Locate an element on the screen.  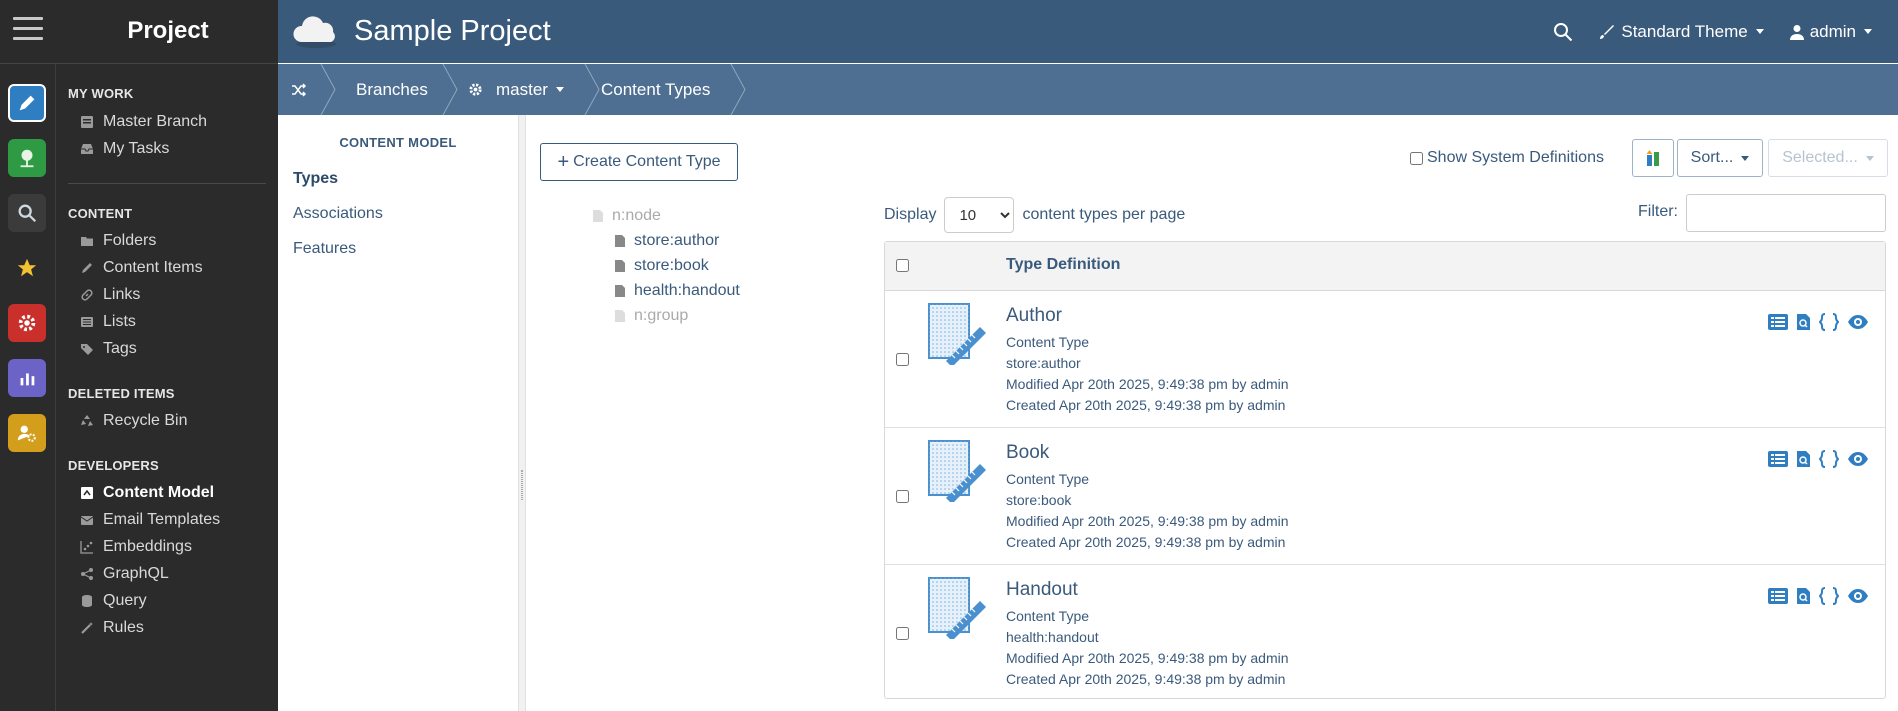
content-type-name: Author is located at coordinates (1034, 316).